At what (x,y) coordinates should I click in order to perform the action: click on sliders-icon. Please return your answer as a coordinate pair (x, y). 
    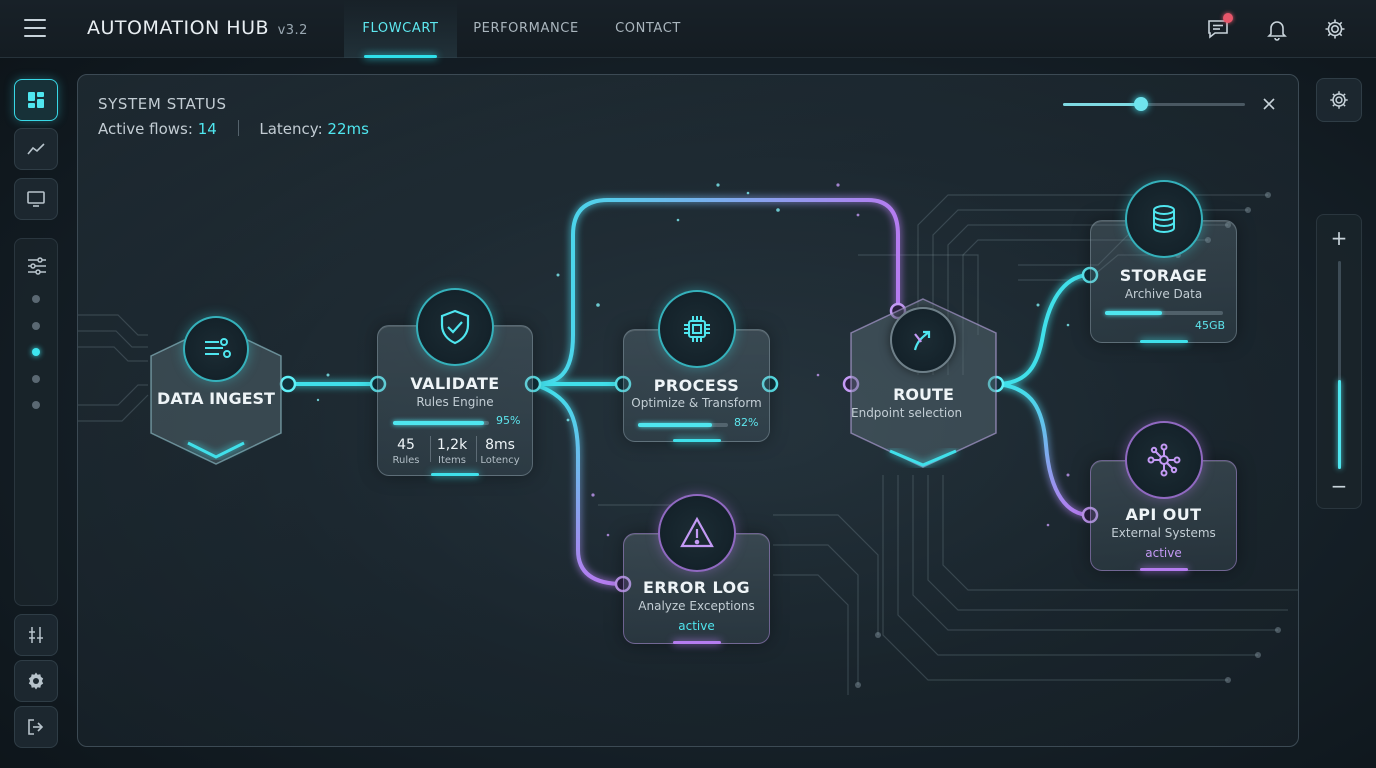
    Looking at the image, I should click on (37, 268).